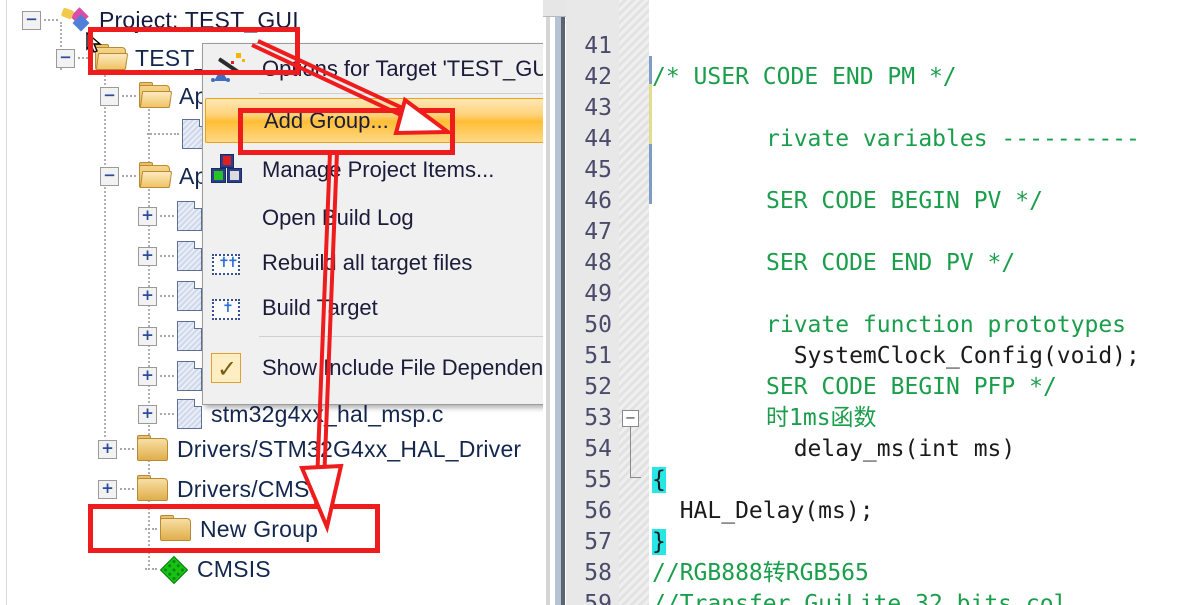 The image size is (1200, 605). What do you see at coordinates (234, 568) in the screenshot?
I see `tree-node-label: CMSIS` at bounding box center [234, 568].